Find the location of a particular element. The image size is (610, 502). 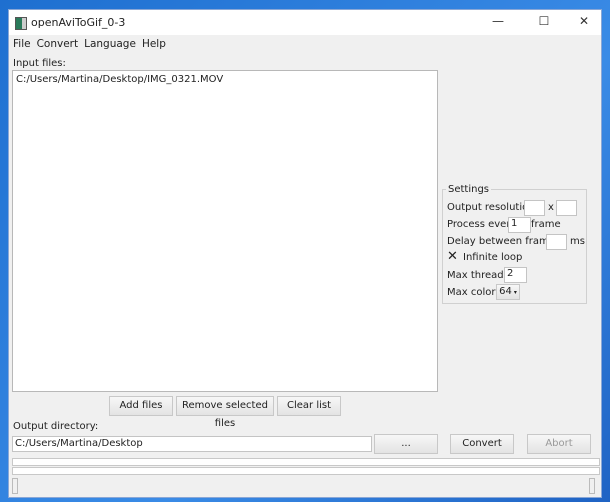

resolution-width-input is located at coordinates (534, 208).